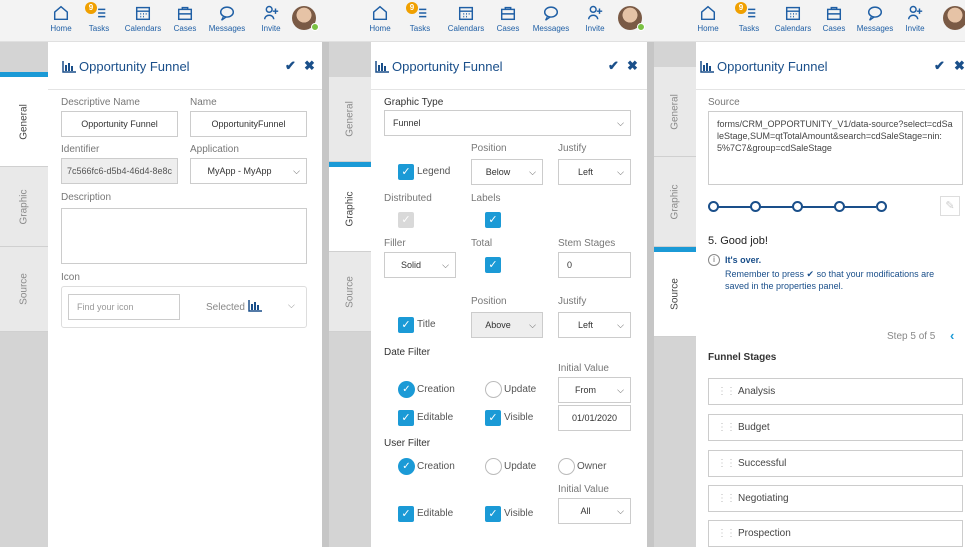 Image resolution: width=965 pixels, height=547 pixels. What do you see at coordinates (835, 391) in the screenshot?
I see `list-item: ⋮⋮ Analysis` at bounding box center [835, 391].